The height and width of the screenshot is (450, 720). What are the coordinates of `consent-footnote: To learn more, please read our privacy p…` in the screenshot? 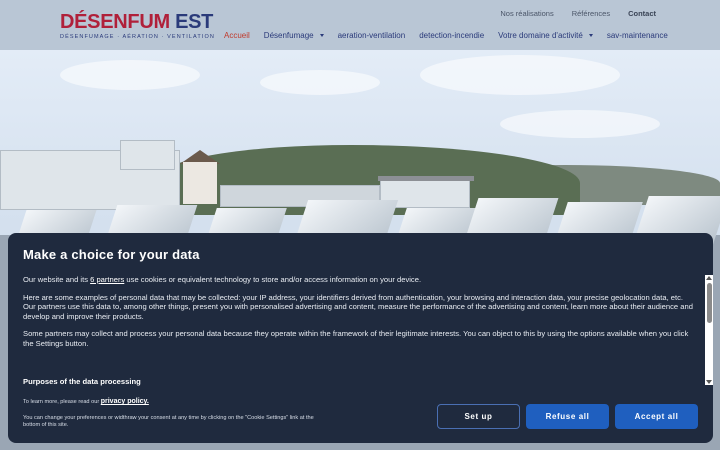 It's located at (173, 414).